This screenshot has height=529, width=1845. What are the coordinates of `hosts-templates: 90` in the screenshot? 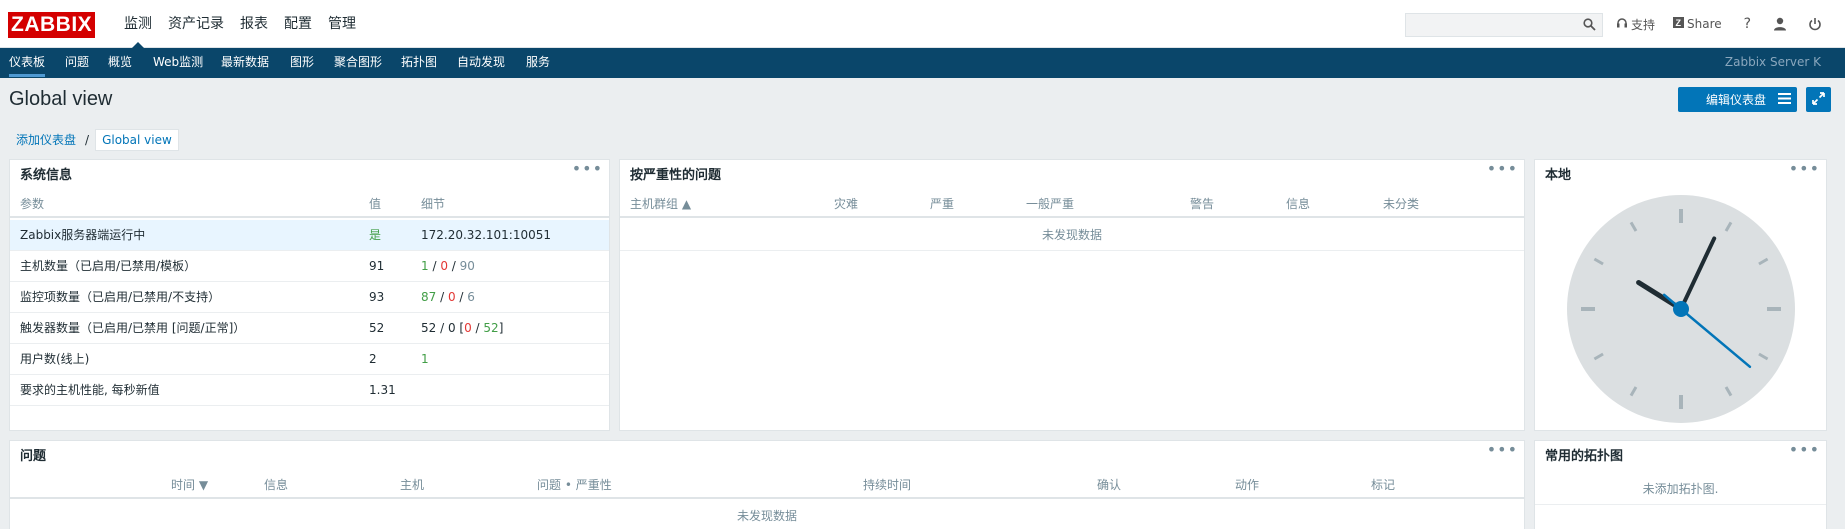 It's located at (467, 266).